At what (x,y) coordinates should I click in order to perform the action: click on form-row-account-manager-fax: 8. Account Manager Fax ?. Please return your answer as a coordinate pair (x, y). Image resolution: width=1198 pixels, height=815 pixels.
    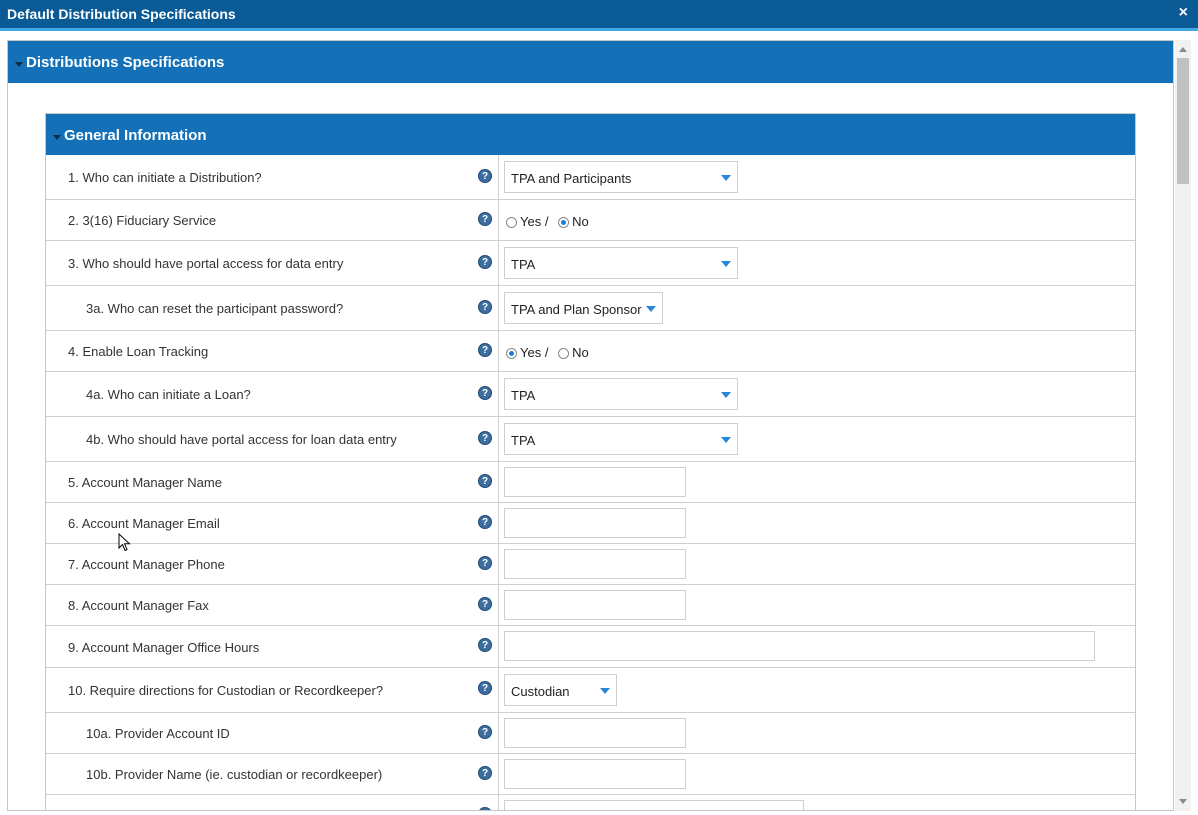
    Looking at the image, I should click on (590, 605).